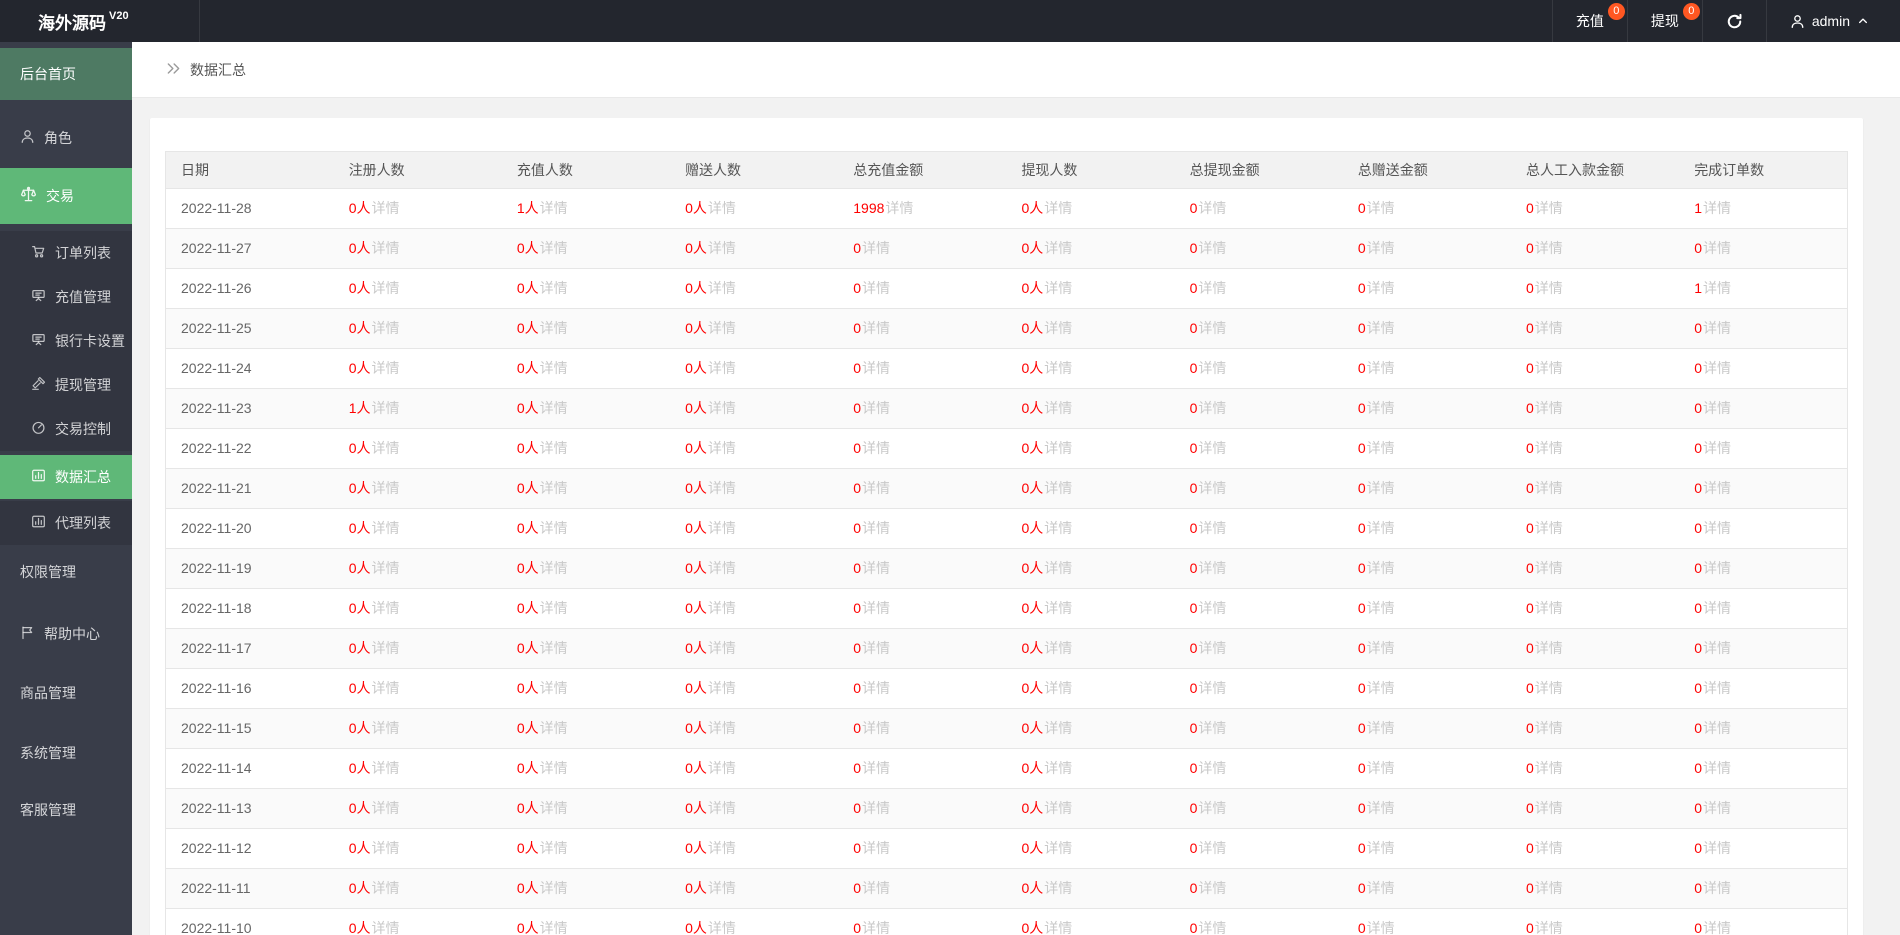 The height and width of the screenshot is (935, 1900). What do you see at coordinates (66, 196) in the screenshot?
I see `sidebar-item-trade: 交易` at bounding box center [66, 196].